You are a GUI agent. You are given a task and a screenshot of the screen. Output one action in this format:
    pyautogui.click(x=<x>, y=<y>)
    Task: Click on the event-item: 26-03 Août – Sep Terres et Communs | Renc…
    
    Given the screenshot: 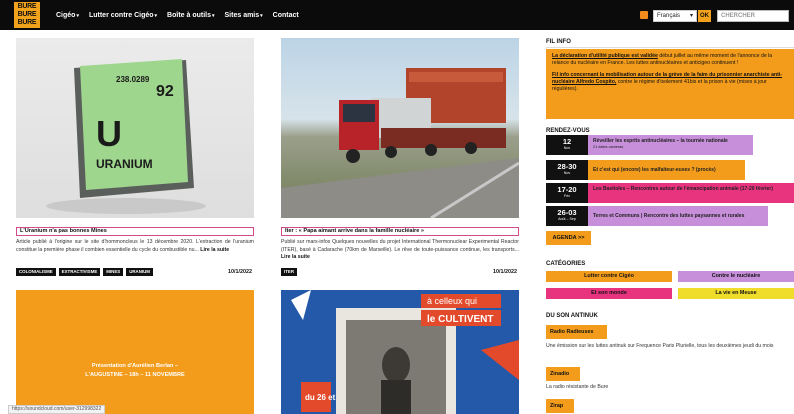 What is the action you would take?
    pyautogui.click(x=657, y=216)
    